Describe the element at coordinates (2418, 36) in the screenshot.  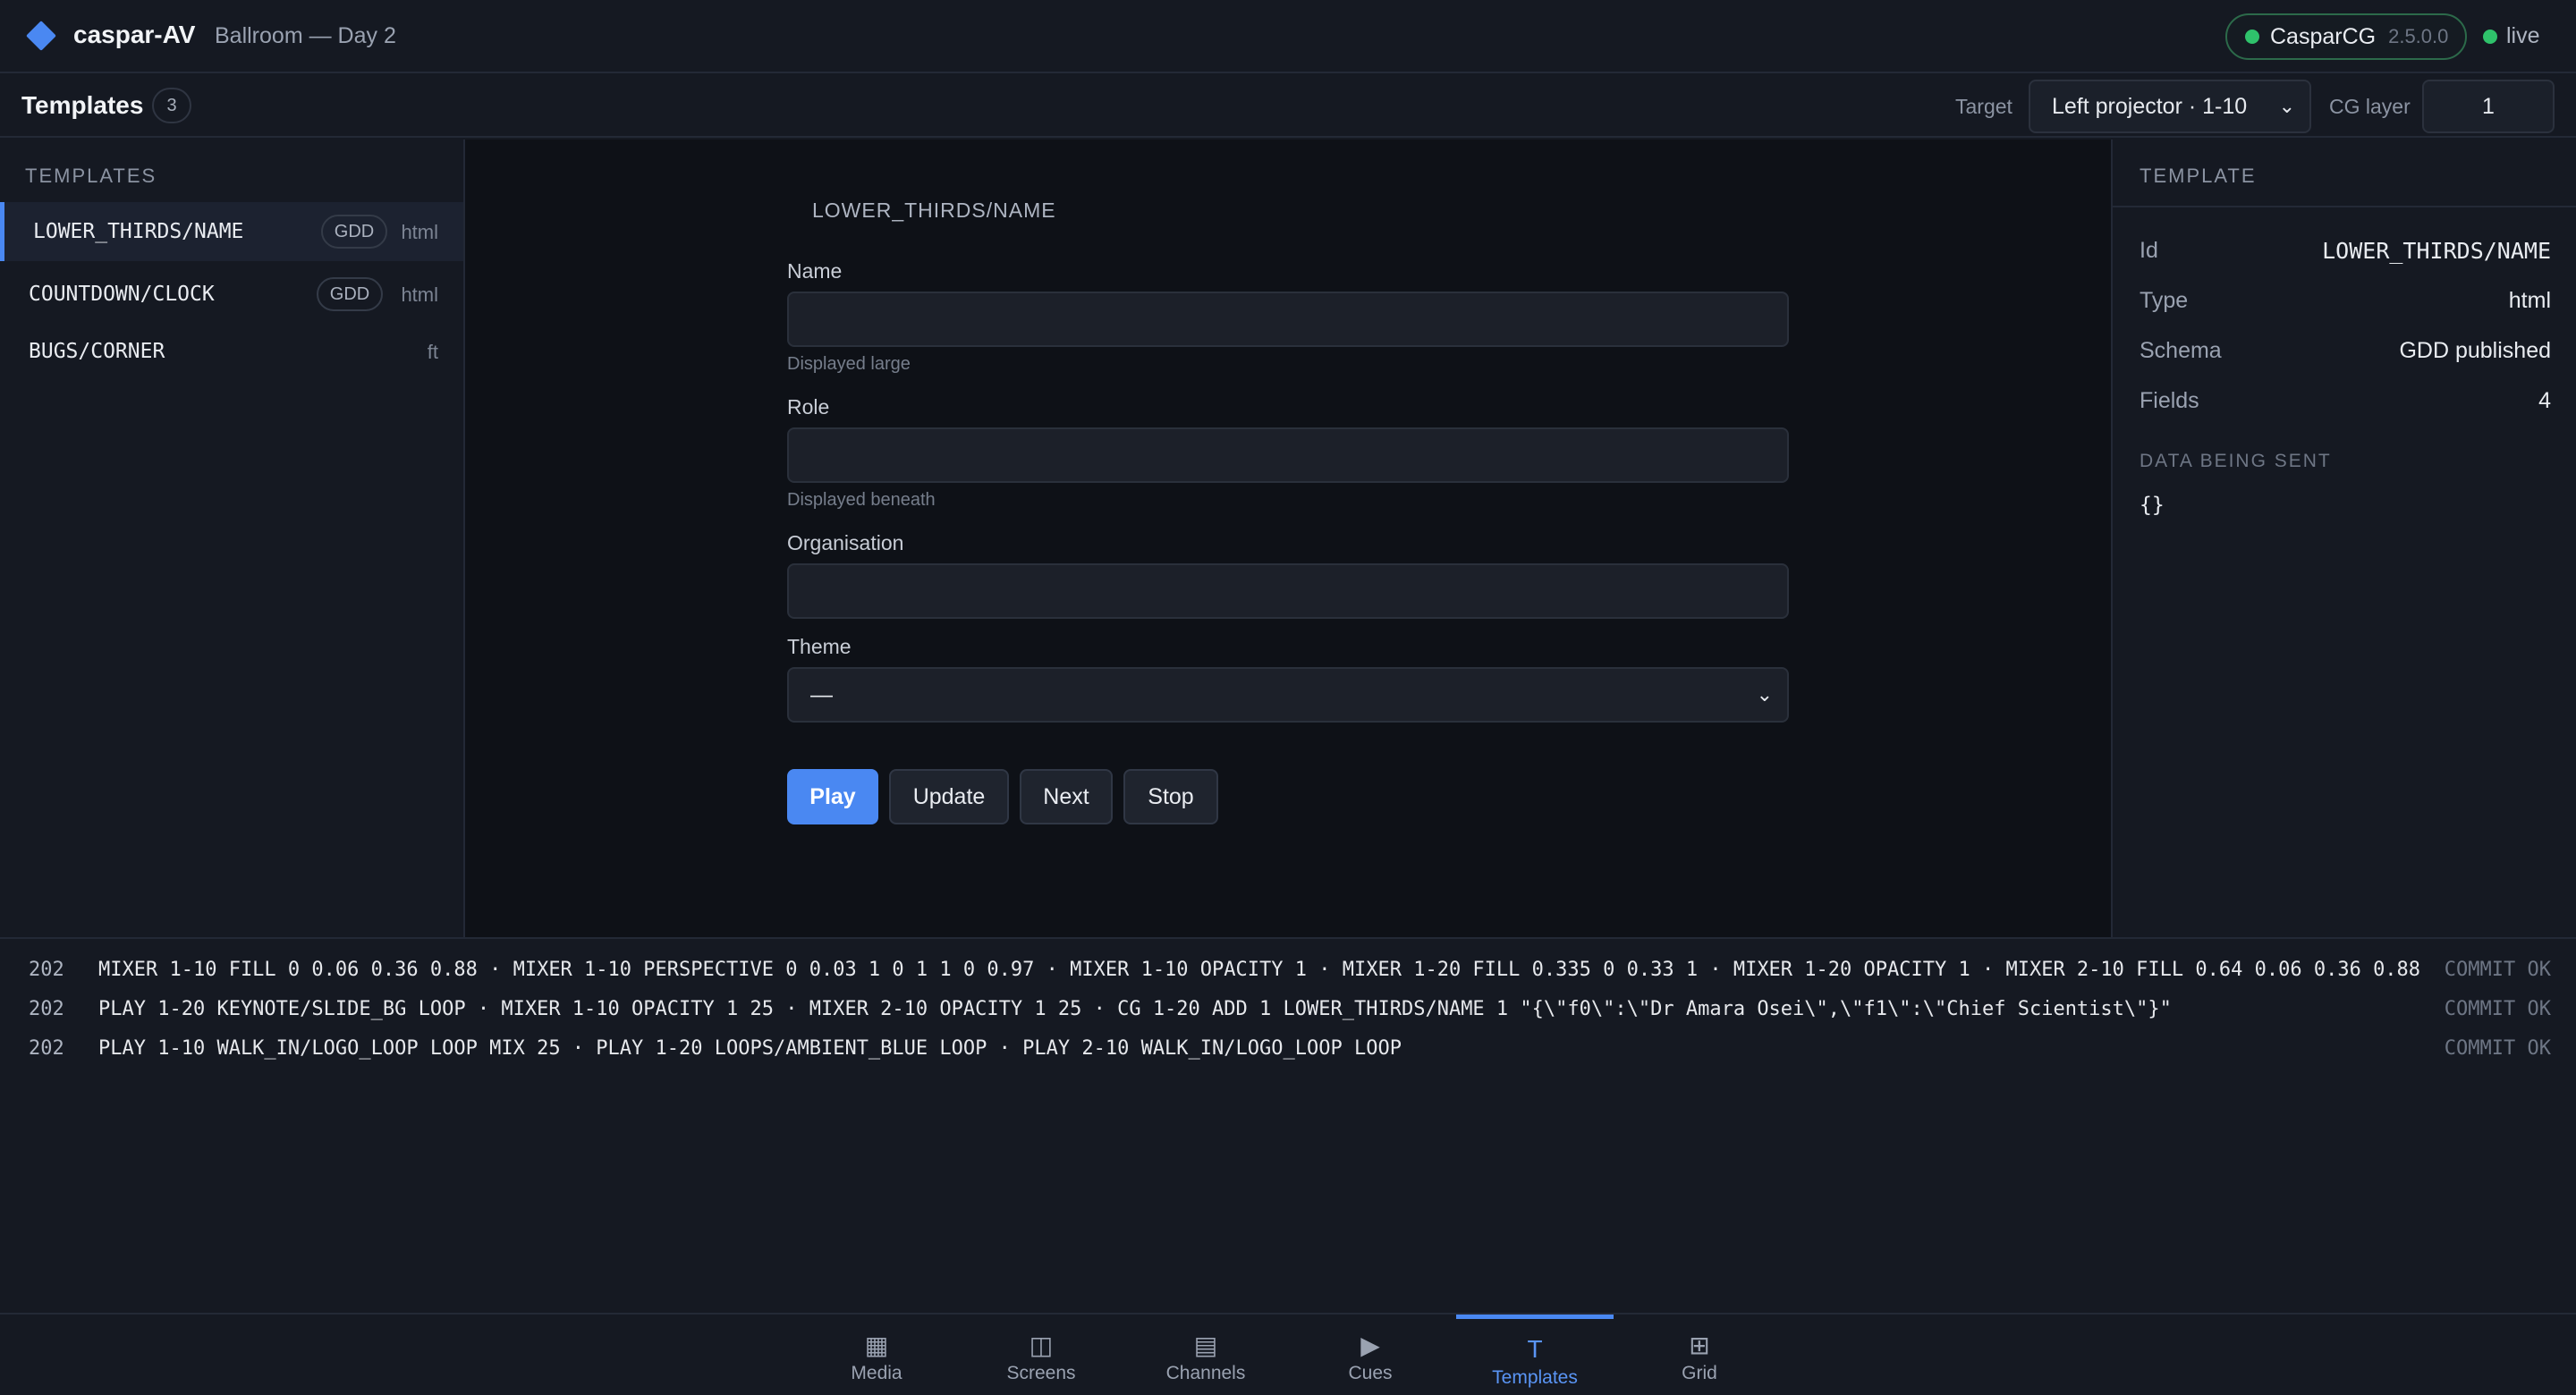
I see `server-version: 2.5.0.0` at that location.